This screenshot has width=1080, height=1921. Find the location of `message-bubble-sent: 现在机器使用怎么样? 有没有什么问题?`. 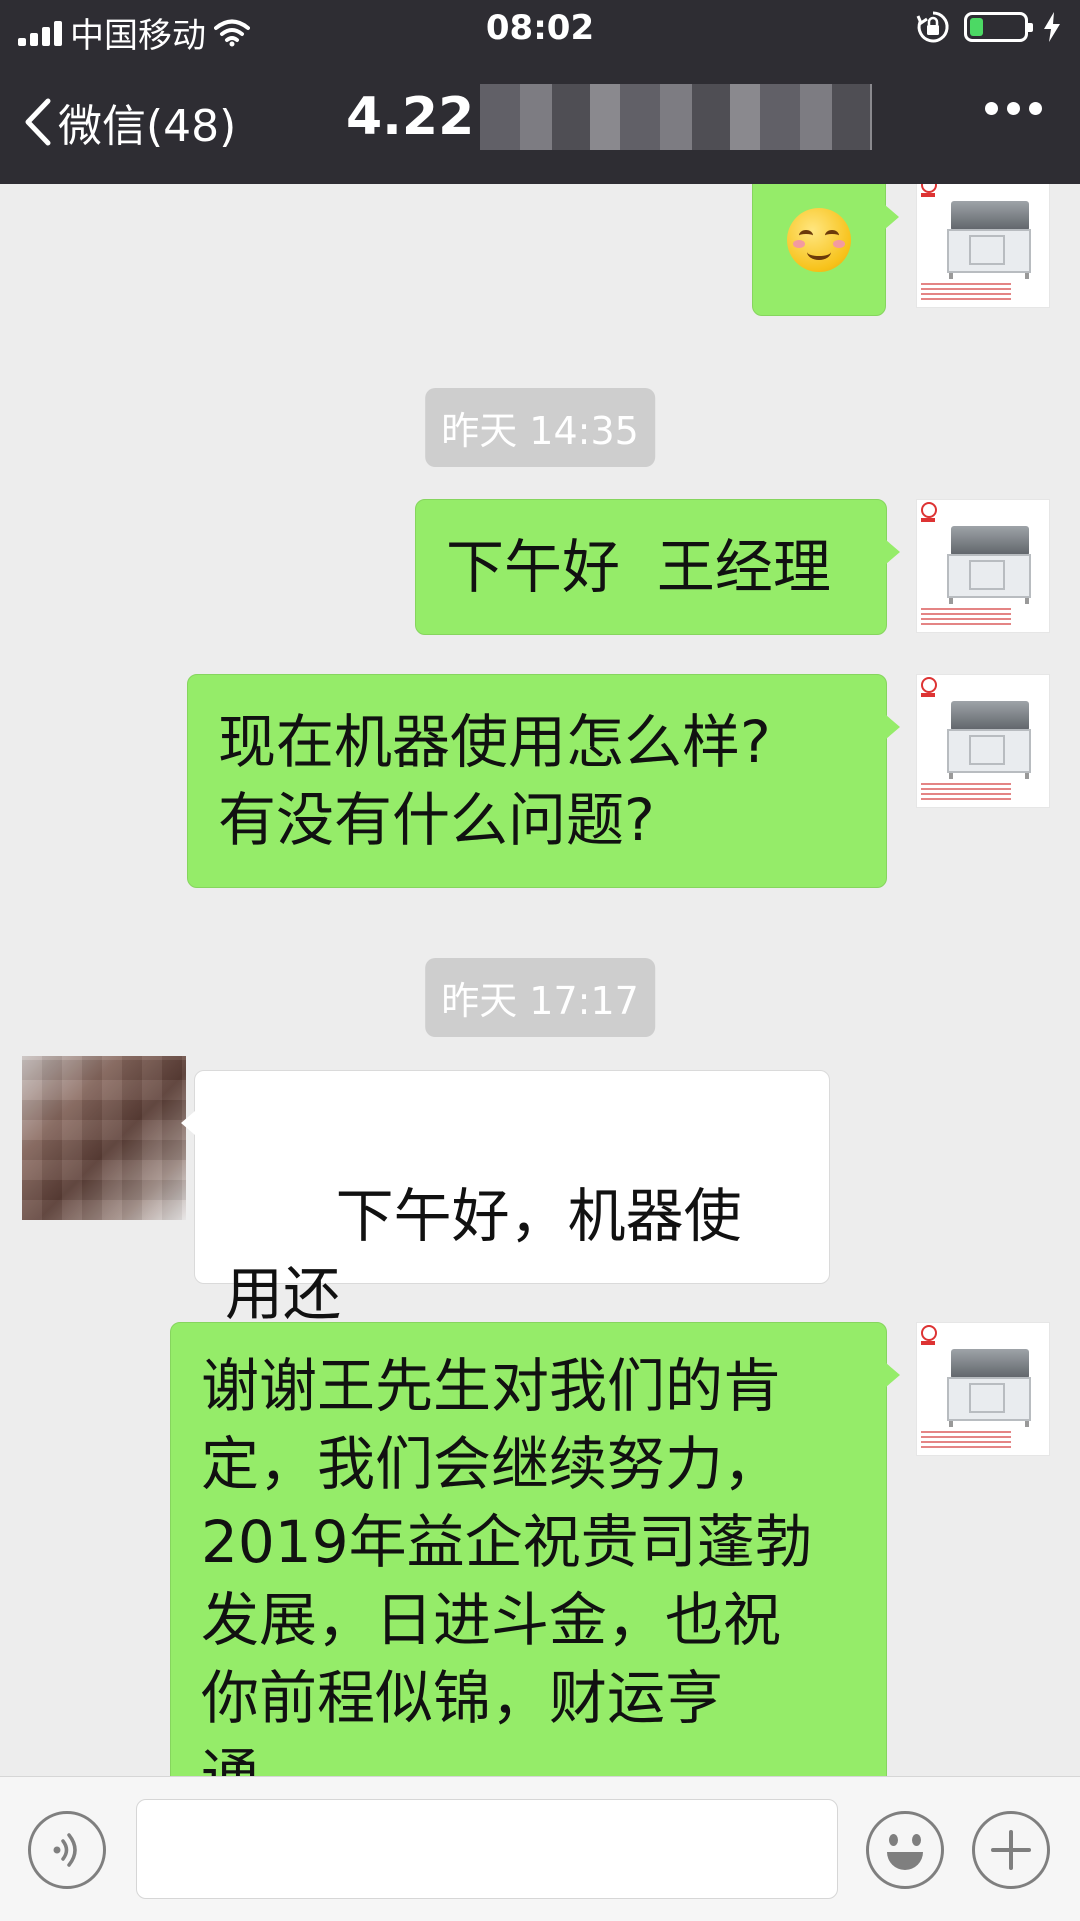

message-bubble-sent: 现在机器使用怎么样? 有没有什么问题? is located at coordinates (543, 781).